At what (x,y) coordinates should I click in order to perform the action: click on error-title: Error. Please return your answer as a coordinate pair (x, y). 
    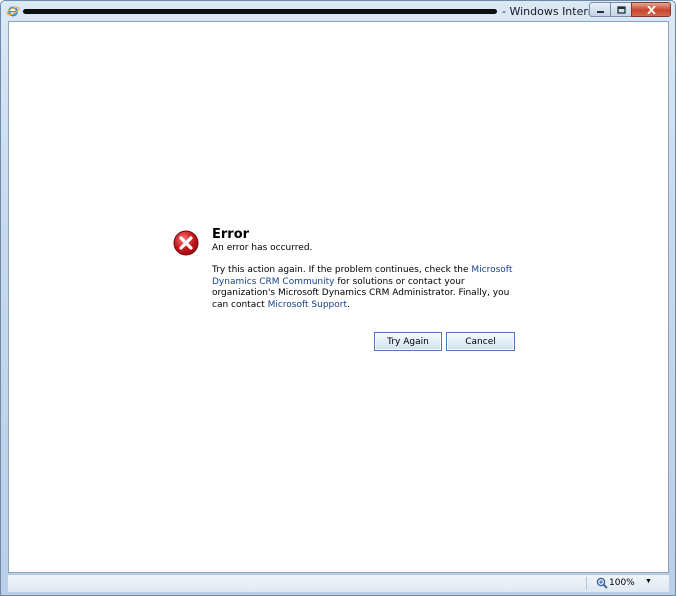
    Looking at the image, I should click on (231, 234).